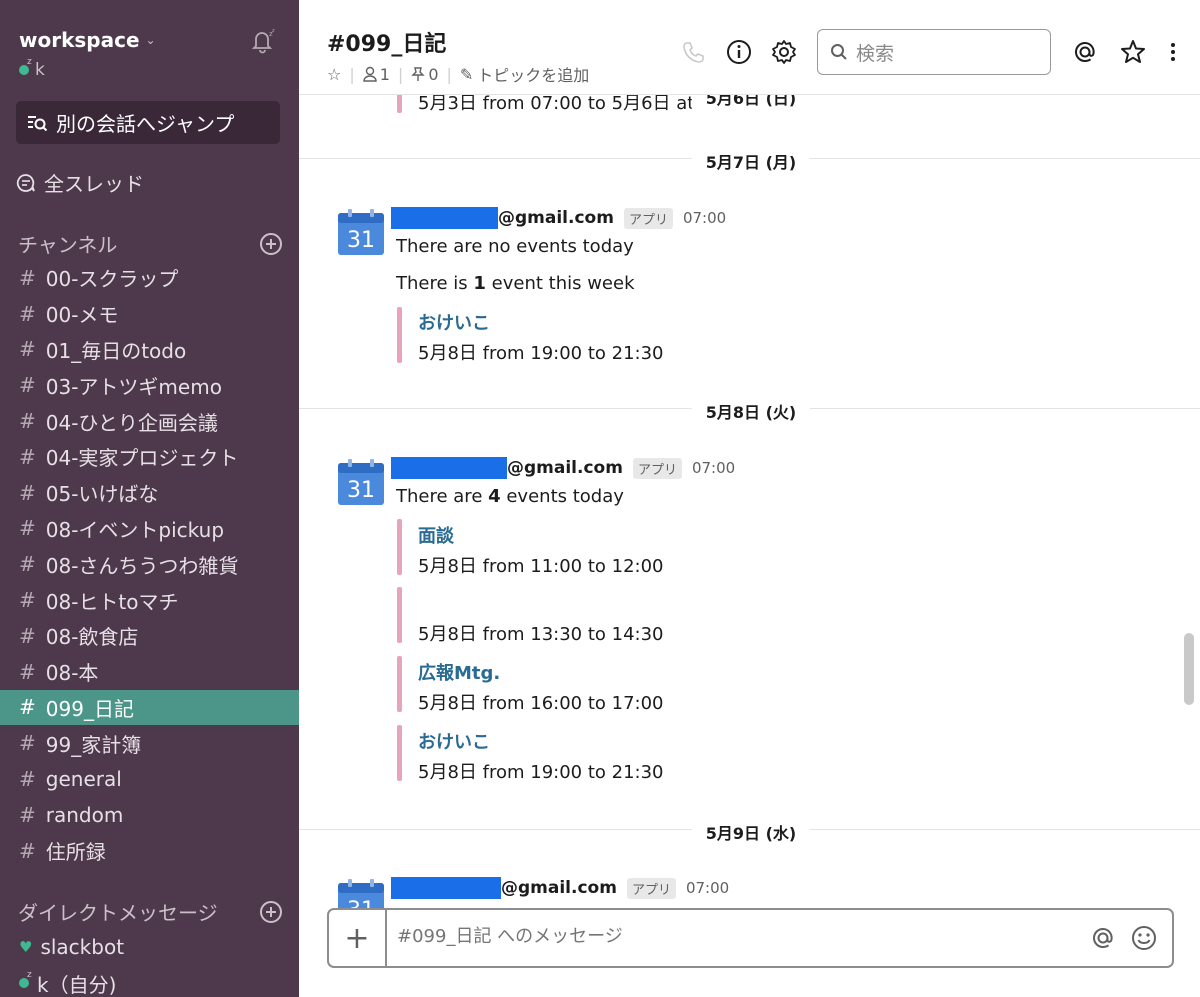 The width and height of the screenshot is (1200, 997). Describe the element at coordinates (149, 743) in the screenshot. I see `sidebar-channel-item: #99_家計簿` at that location.